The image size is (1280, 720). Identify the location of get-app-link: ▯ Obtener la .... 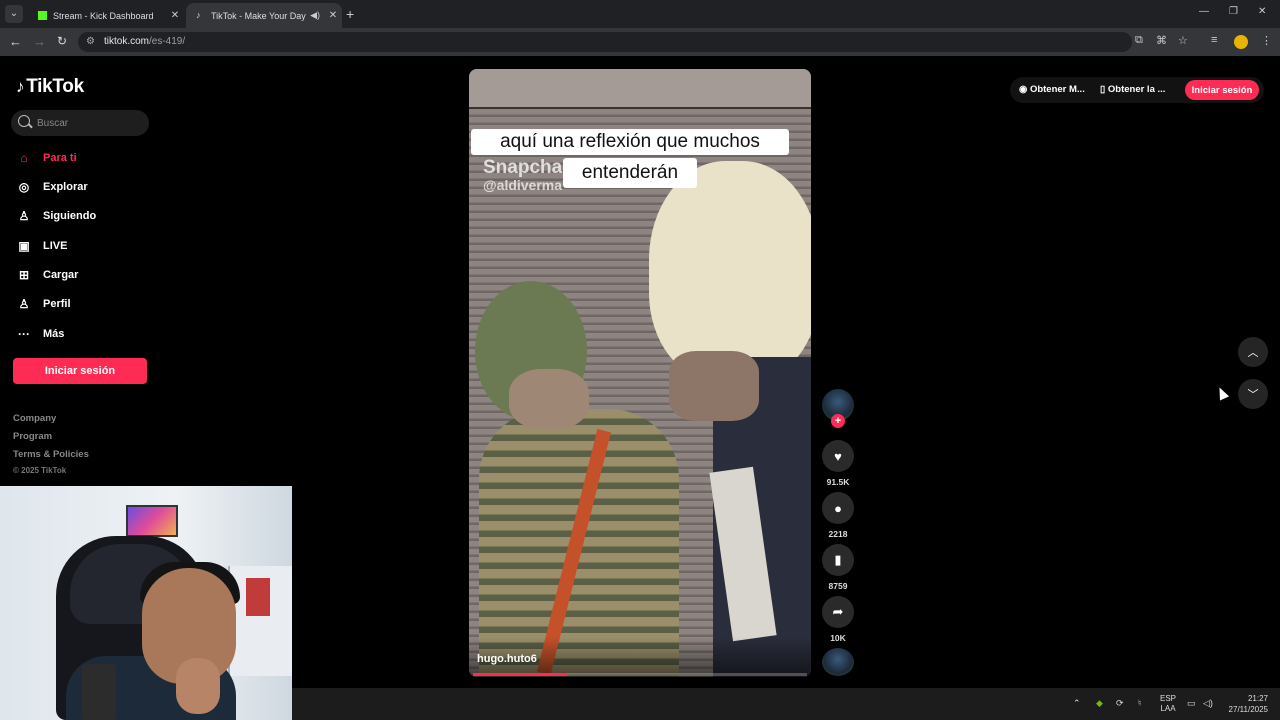
(1132, 89).